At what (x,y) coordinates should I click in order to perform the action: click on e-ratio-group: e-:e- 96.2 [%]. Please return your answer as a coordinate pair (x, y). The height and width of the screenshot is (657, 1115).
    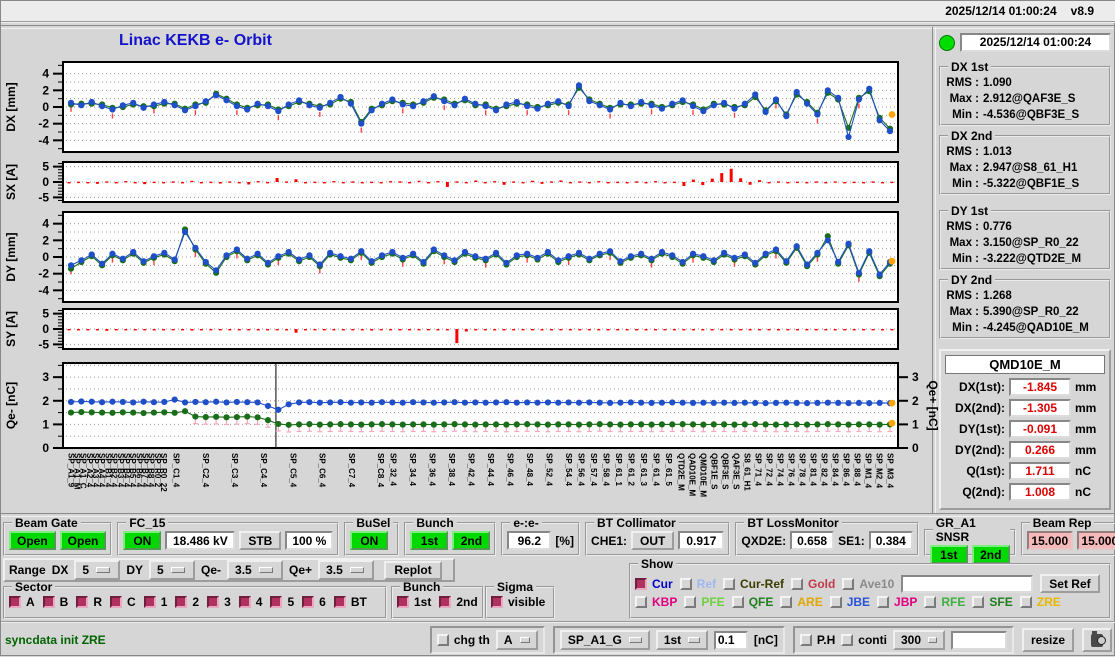
    Looking at the image, I should click on (541, 536).